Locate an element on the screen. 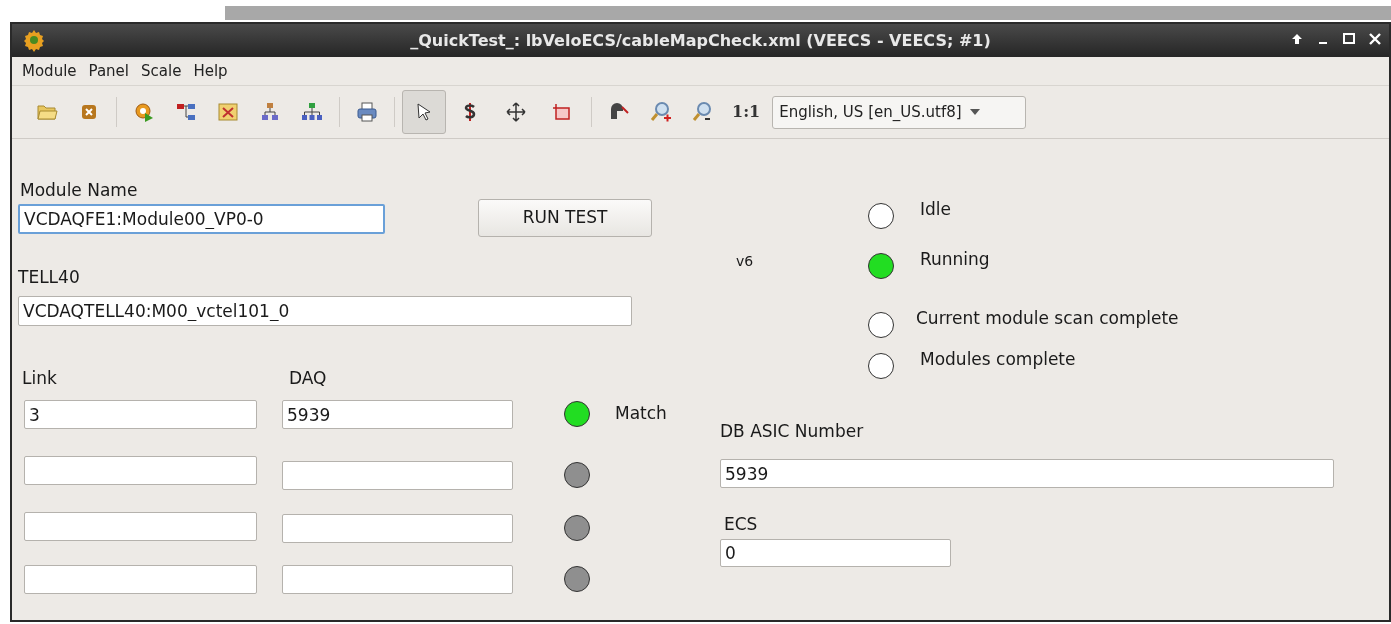 This screenshot has width=1391, height=624. input-field: VCDAQTELL40:M00_vctel101_0 is located at coordinates (325, 311).